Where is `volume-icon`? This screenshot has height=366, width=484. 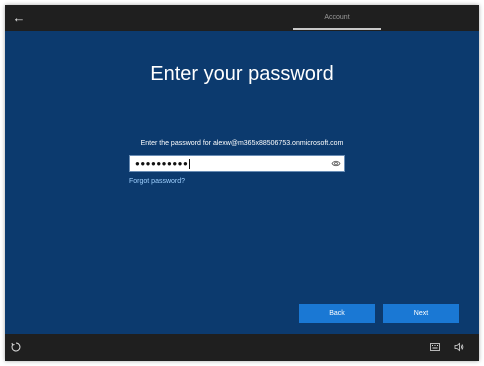 volume-icon is located at coordinates (459, 347).